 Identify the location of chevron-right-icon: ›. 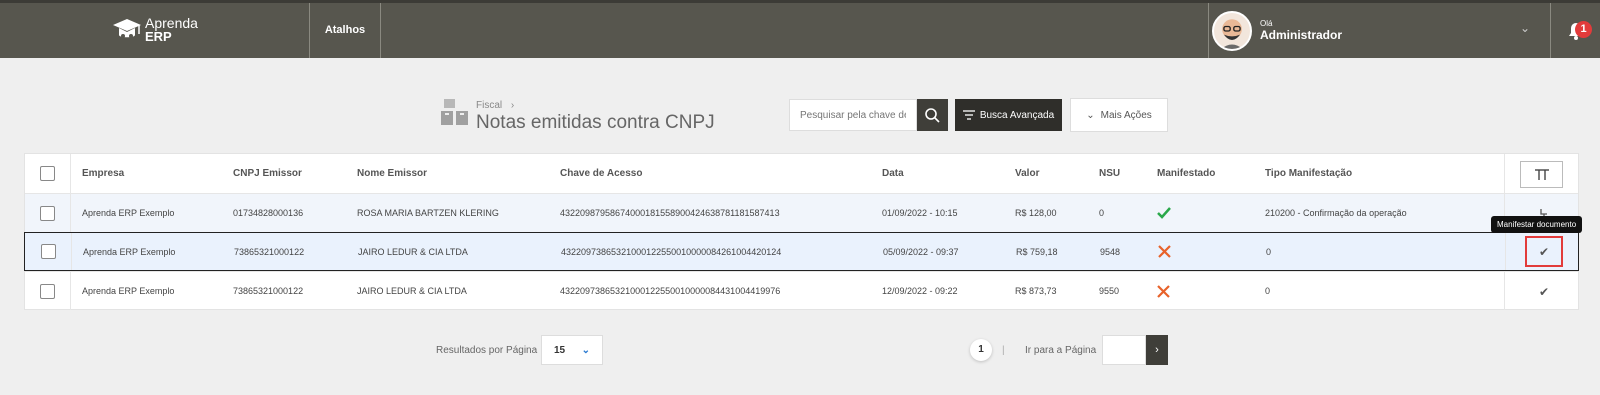
(1157, 350).